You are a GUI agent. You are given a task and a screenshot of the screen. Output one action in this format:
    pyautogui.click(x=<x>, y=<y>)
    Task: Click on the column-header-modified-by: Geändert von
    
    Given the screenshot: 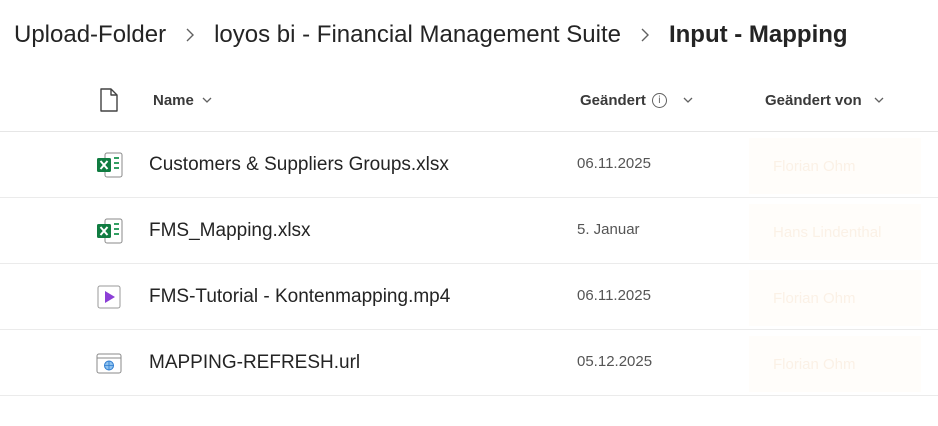 What is the action you would take?
    pyautogui.click(x=824, y=100)
    